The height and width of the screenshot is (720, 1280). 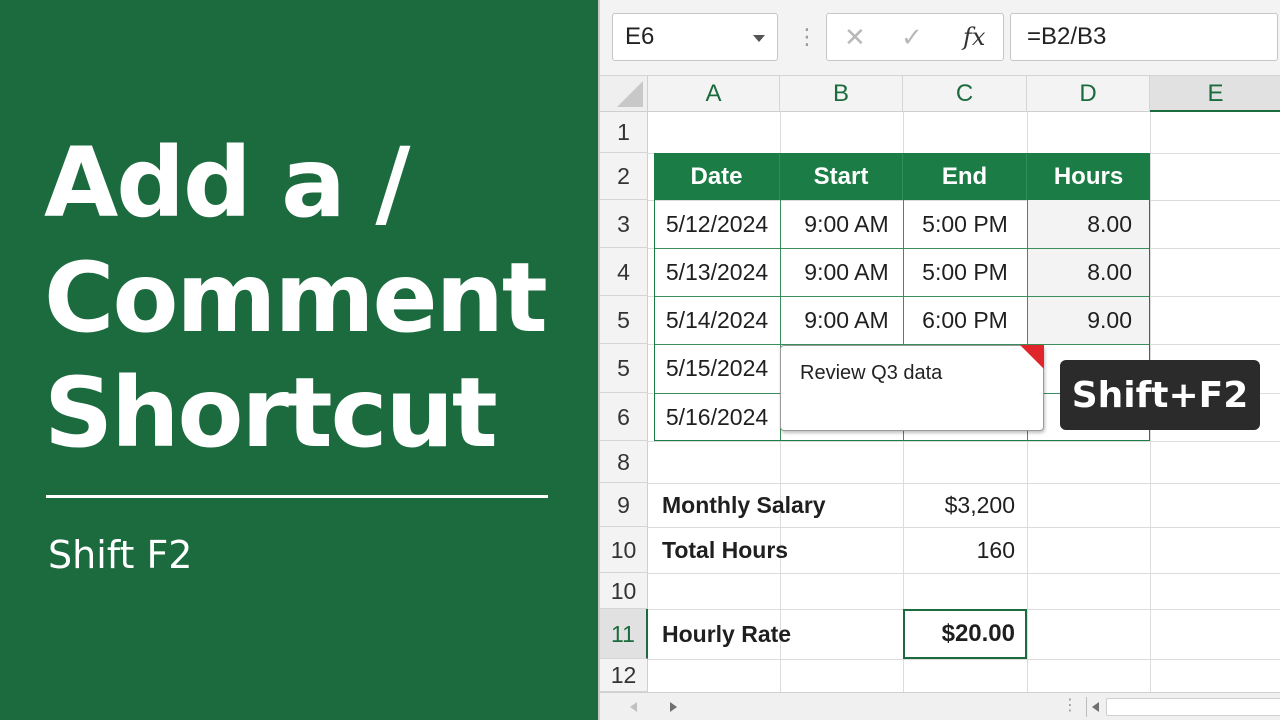 What do you see at coordinates (759, 38) in the screenshot?
I see `chevron-down-icon` at bounding box center [759, 38].